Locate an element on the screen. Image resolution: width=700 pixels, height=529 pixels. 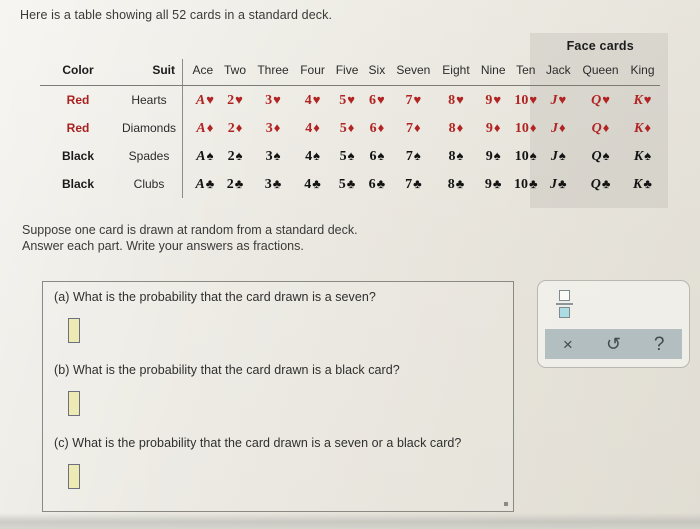
cell-card: 5♥ is located at coordinates (346, 100).